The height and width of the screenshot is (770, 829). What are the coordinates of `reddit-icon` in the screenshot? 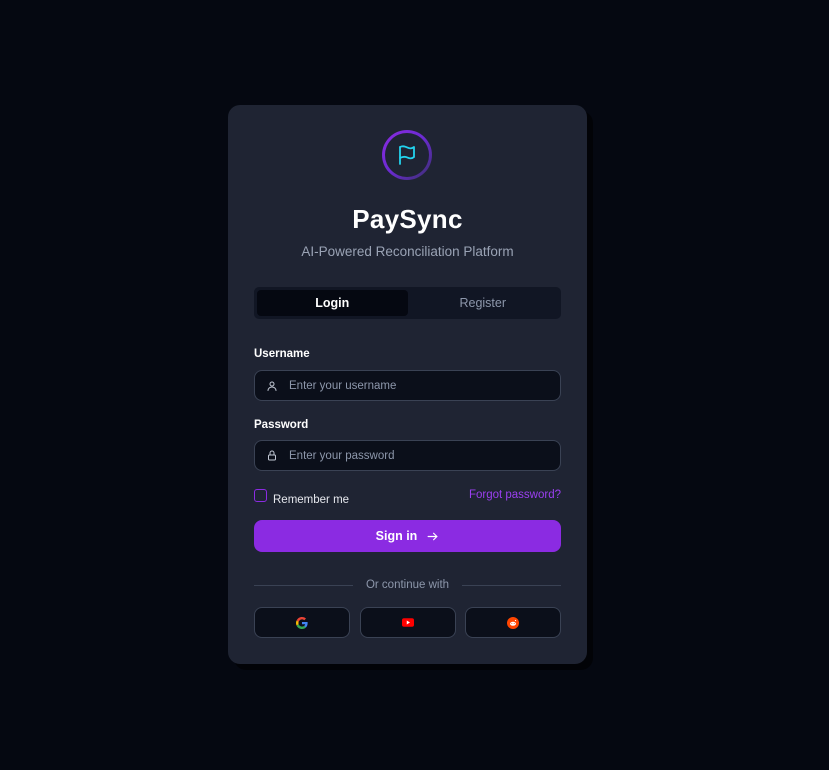 It's located at (513, 622).